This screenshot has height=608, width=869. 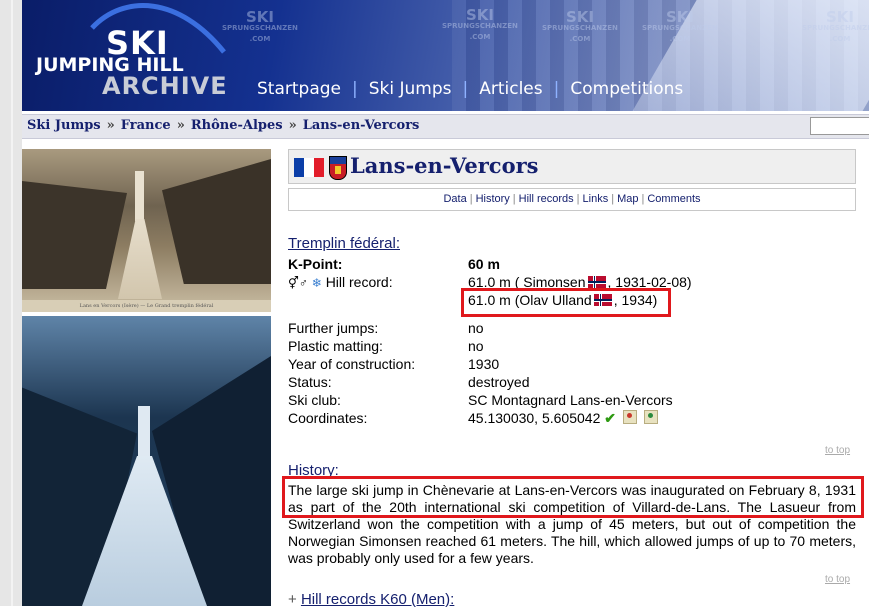 What do you see at coordinates (570, 400) in the screenshot?
I see `ski-club-value: SC Montagnard Lans-en-Vercors` at bounding box center [570, 400].